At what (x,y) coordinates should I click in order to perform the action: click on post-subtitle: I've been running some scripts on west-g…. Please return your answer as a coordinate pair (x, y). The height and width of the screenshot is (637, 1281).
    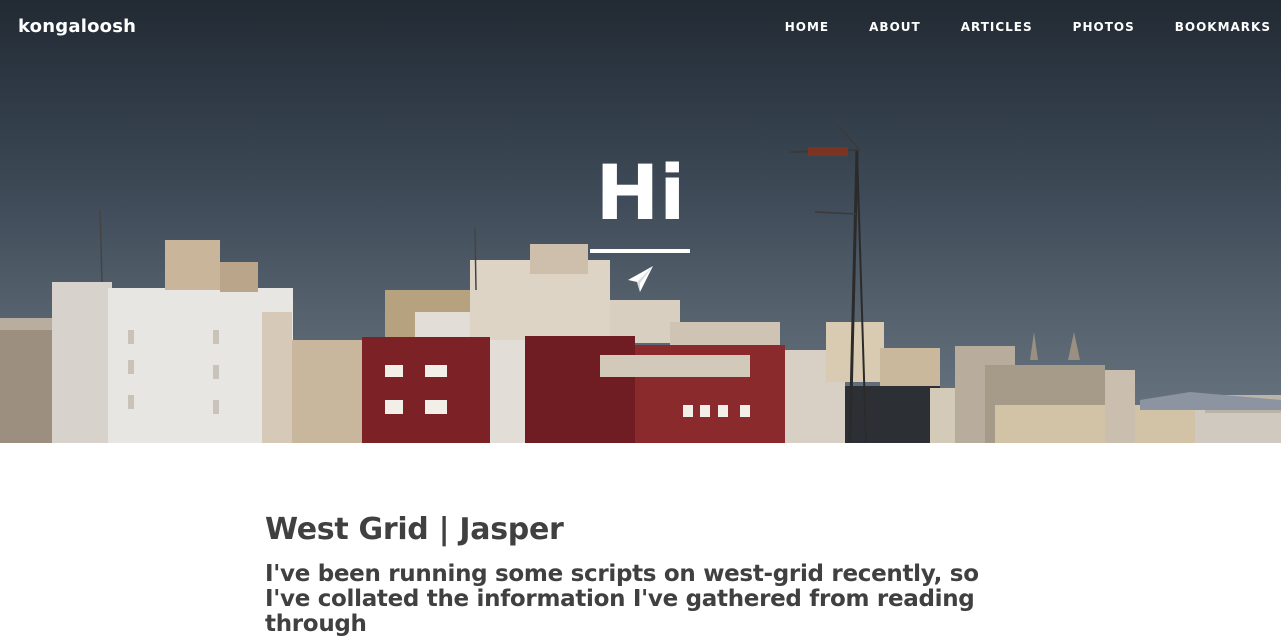
    Looking at the image, I should click on (622, 599).